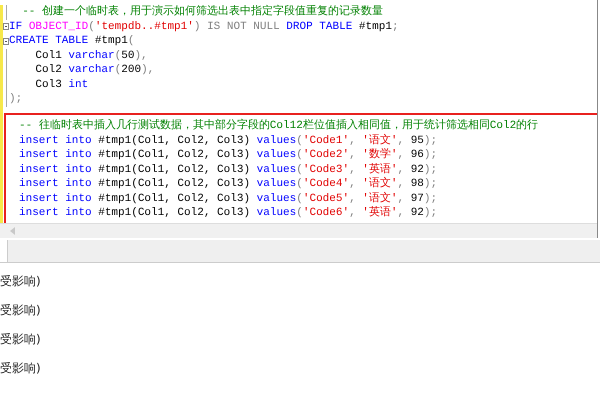 The image size is (600, 400). Describe the element at coordinates (204, 27) in the screenshot. I see `code-line: IF OBJECT_ID('tempdb..#tmp1') IS NOT NULL DROP TABLE #tmp1;` at that location.